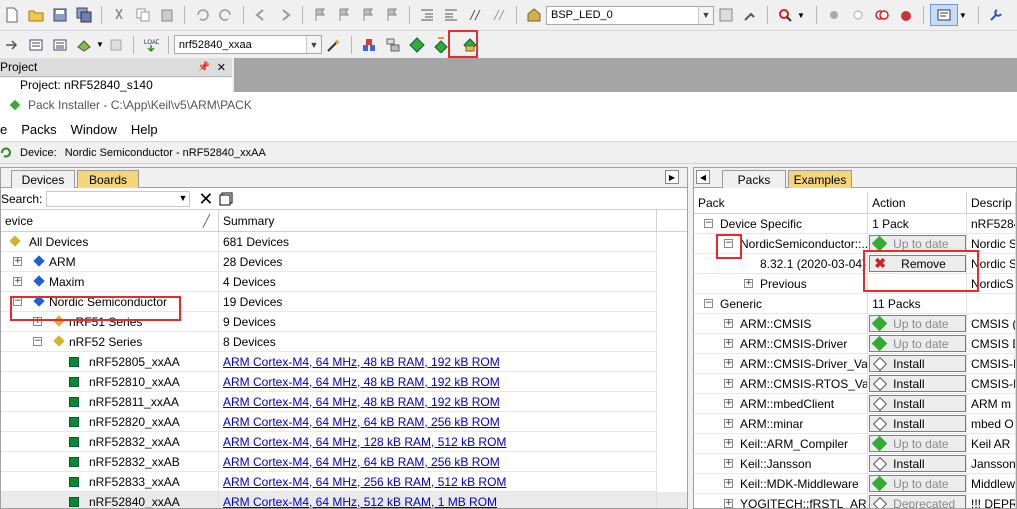 The height and width of the screenshot is (509, 1017). Describe the element at coordinates (36, 45) in the screenshot. I see `build-icon` at that location.